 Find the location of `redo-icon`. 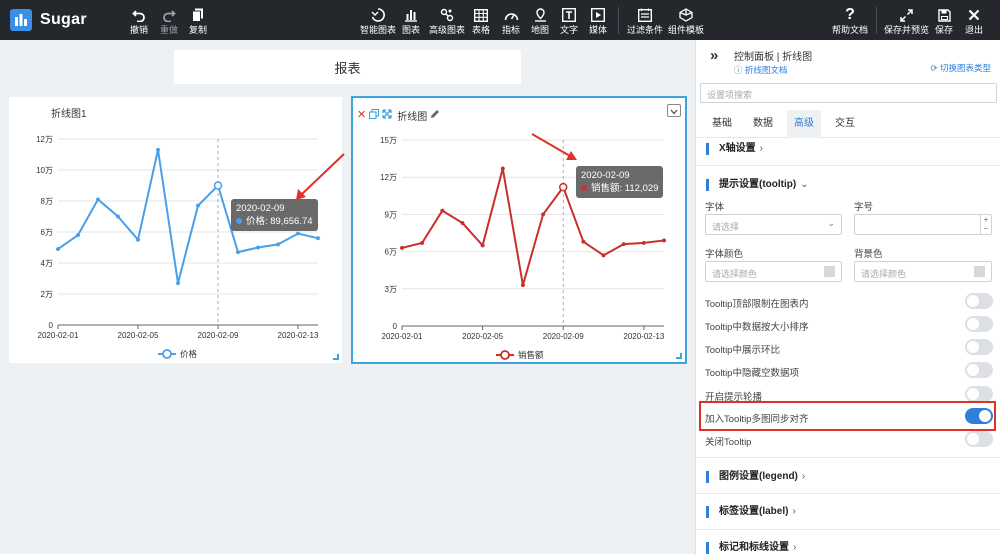

redo-icon is located at coordinates (169, 15).